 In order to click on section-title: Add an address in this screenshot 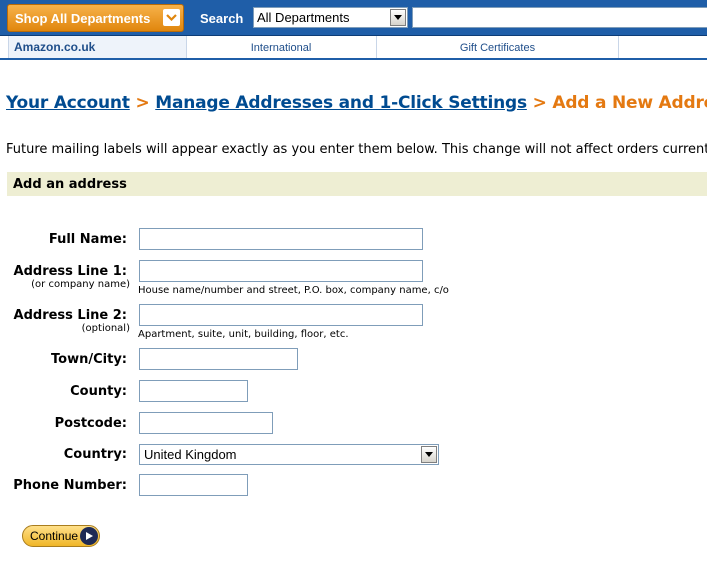, I will do `click(70, 184)`.